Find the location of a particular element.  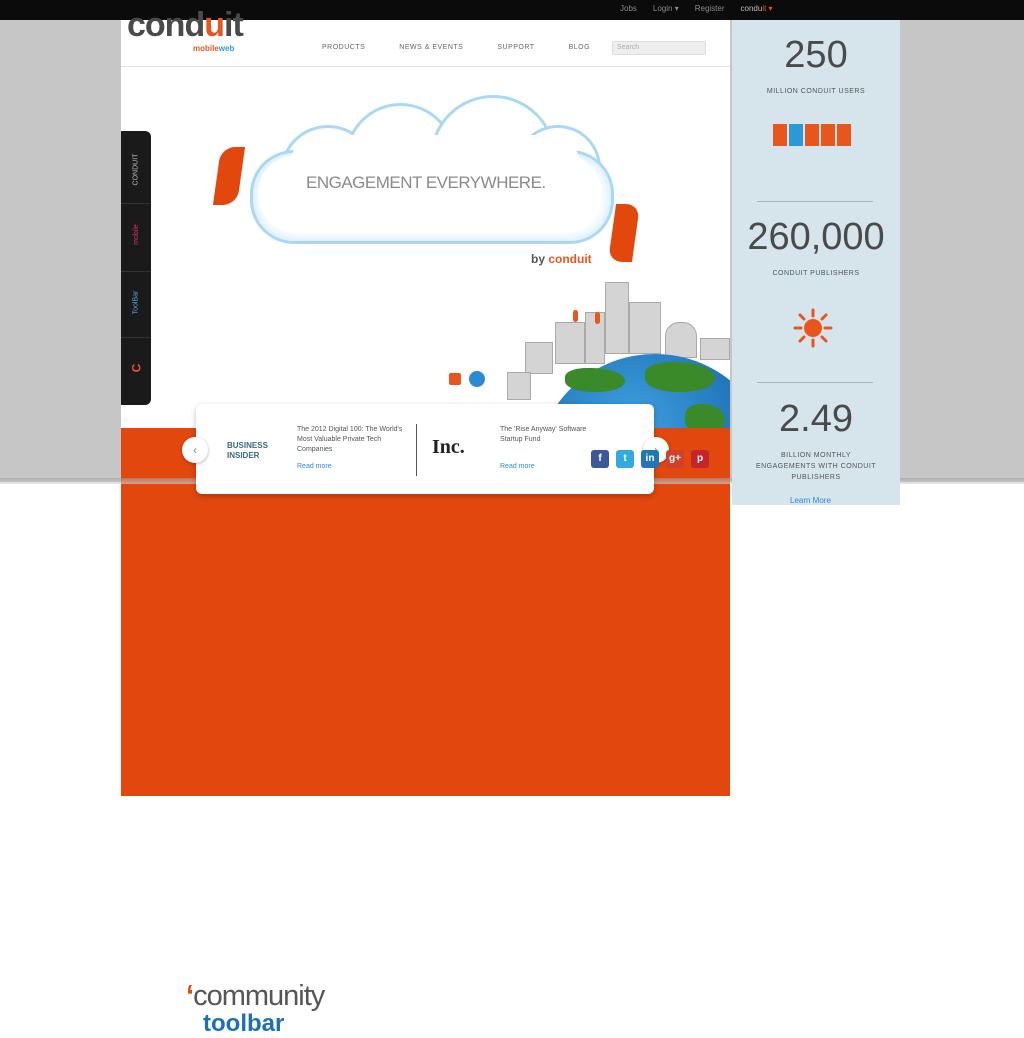

side-tab-c: C is located at coordinates (136, 367).